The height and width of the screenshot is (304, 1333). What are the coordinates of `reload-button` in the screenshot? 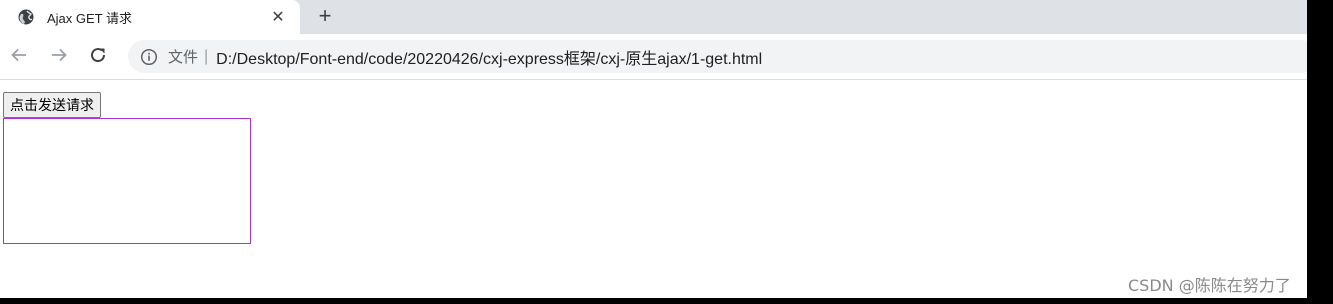 It's located at (98, 57).